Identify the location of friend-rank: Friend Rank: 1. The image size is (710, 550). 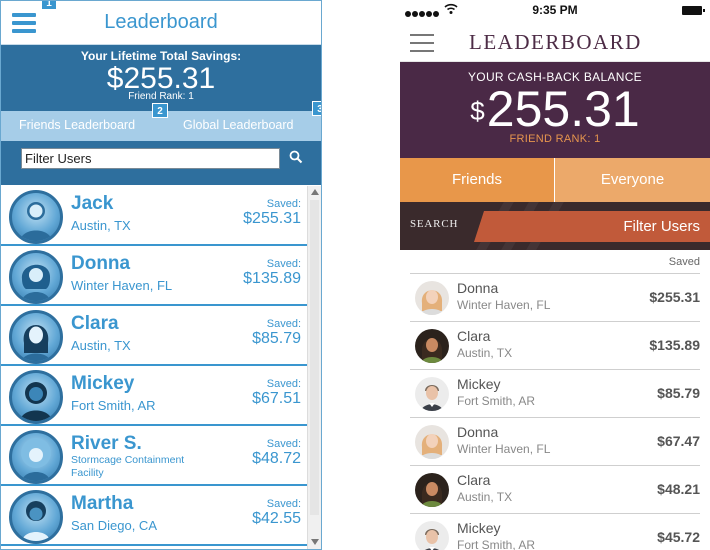
(161, 96).